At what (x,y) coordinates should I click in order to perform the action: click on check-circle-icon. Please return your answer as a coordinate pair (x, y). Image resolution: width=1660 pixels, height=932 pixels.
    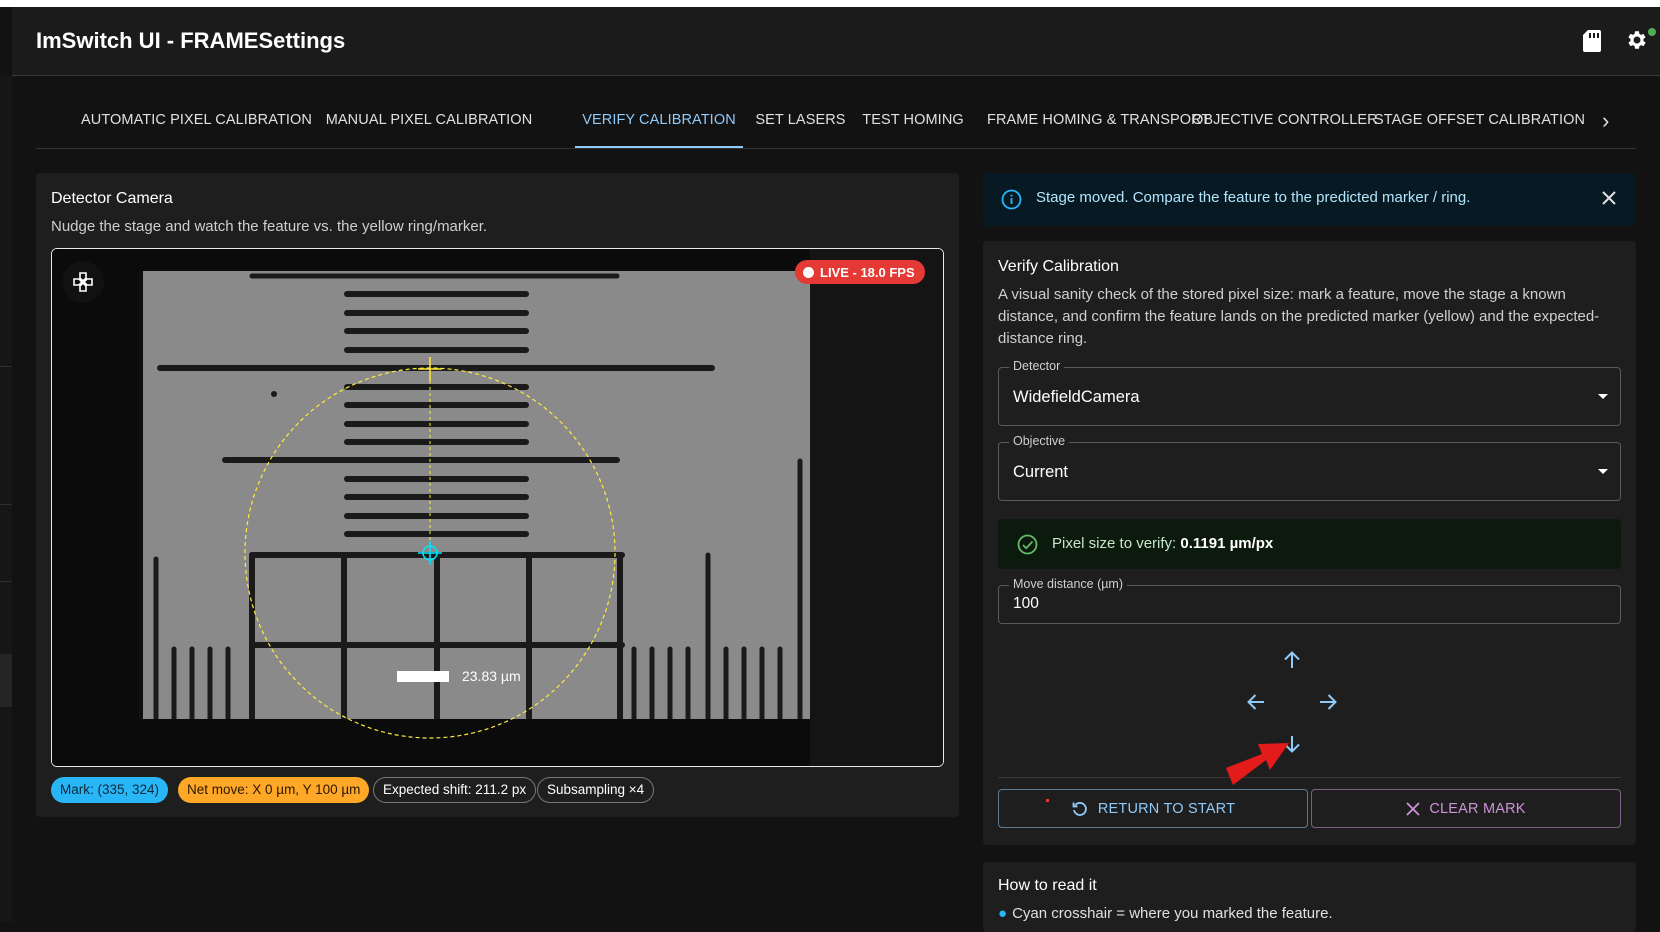
    Looking at the image, I should click on (1027, 547).